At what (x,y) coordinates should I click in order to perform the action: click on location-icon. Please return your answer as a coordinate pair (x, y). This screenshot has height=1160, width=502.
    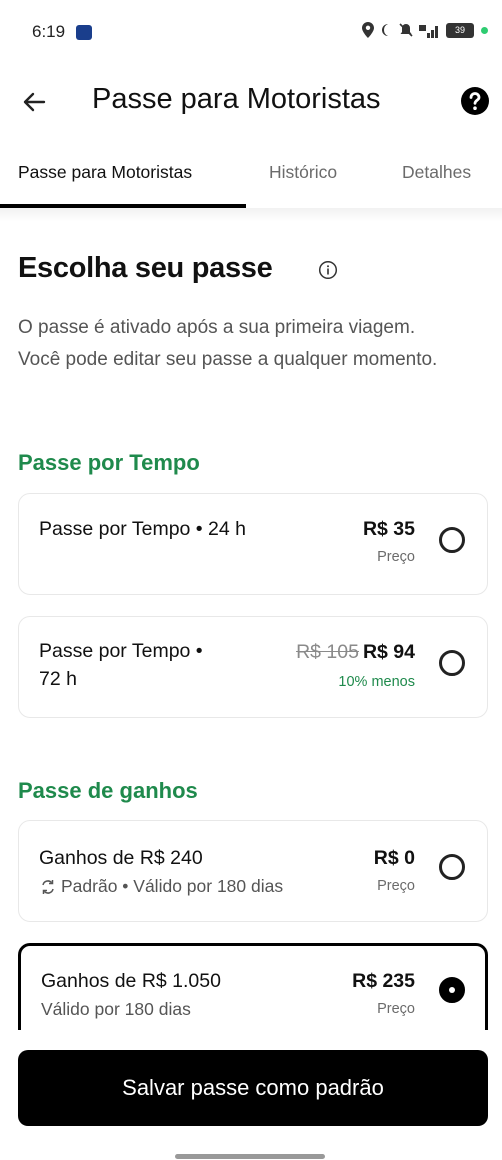
    Looking at the image, I should click on (368, 30).